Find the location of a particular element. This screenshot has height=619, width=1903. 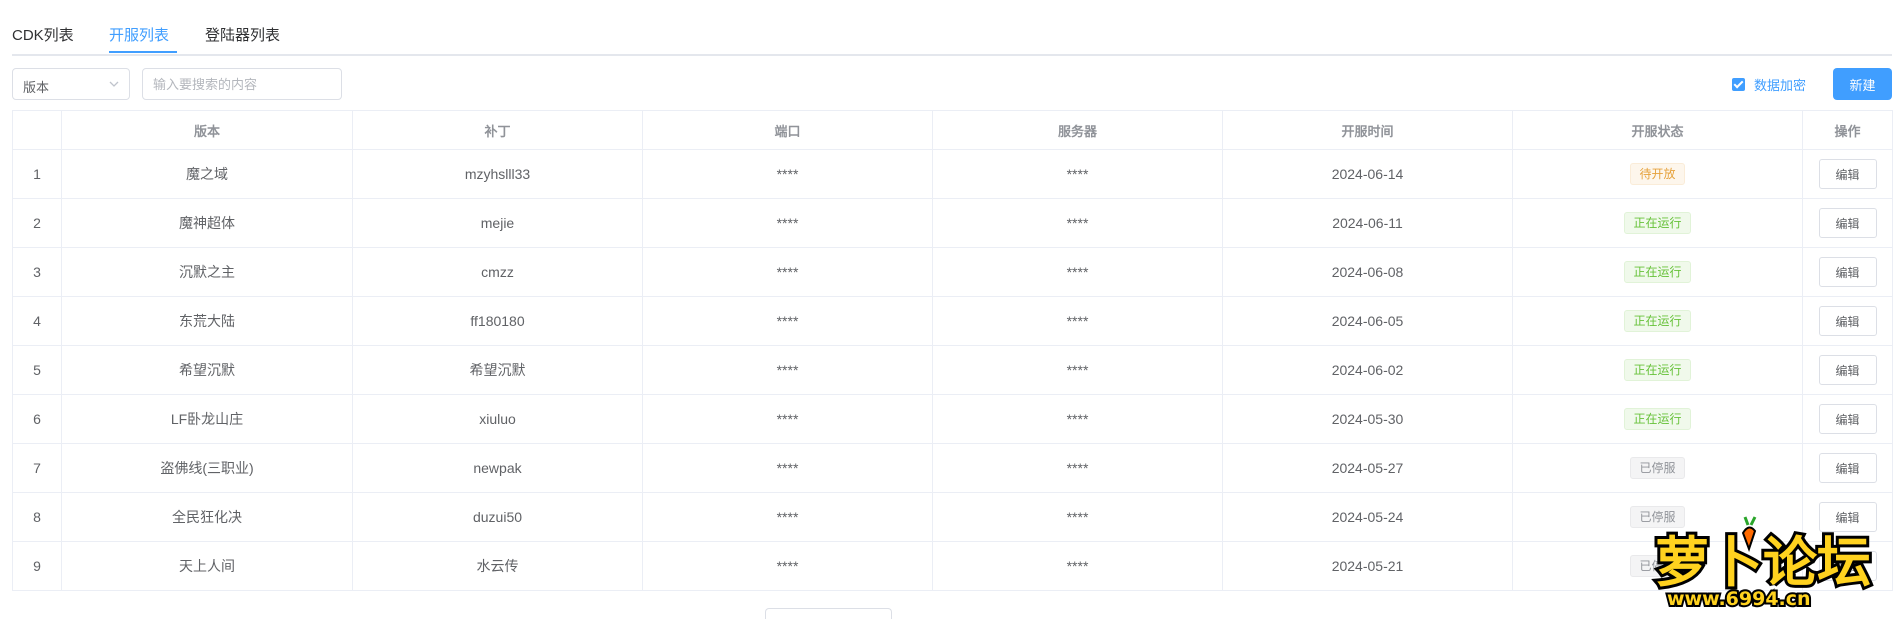

carrot-leaf-icon is located at coordinates (1750, 521).